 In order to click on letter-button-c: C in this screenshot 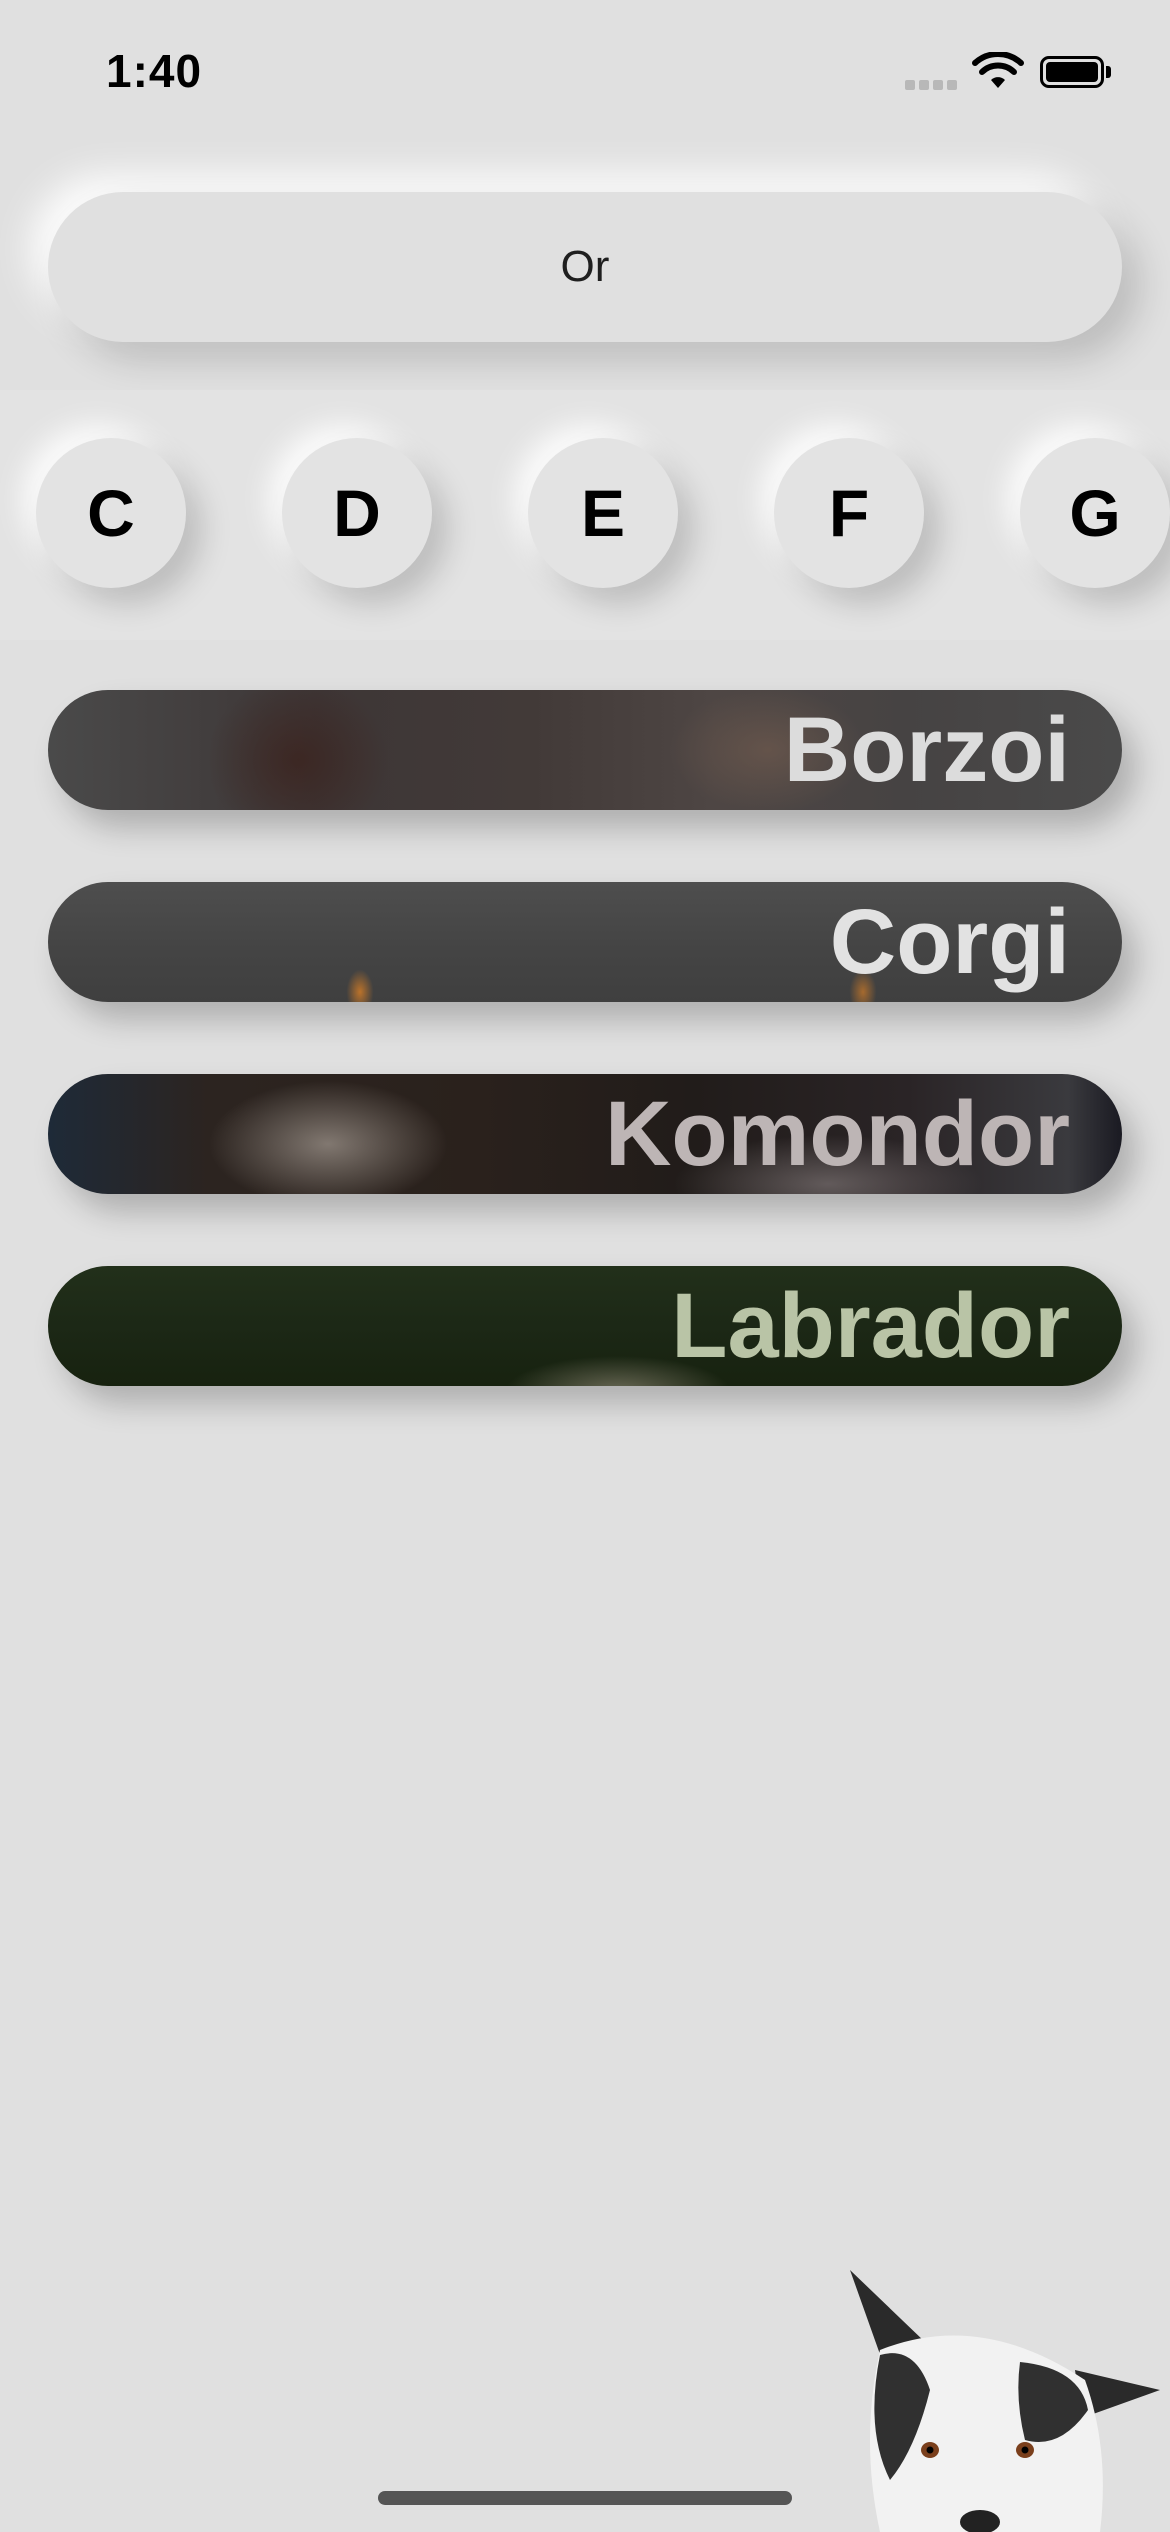, I will do `click(111, 513)`.